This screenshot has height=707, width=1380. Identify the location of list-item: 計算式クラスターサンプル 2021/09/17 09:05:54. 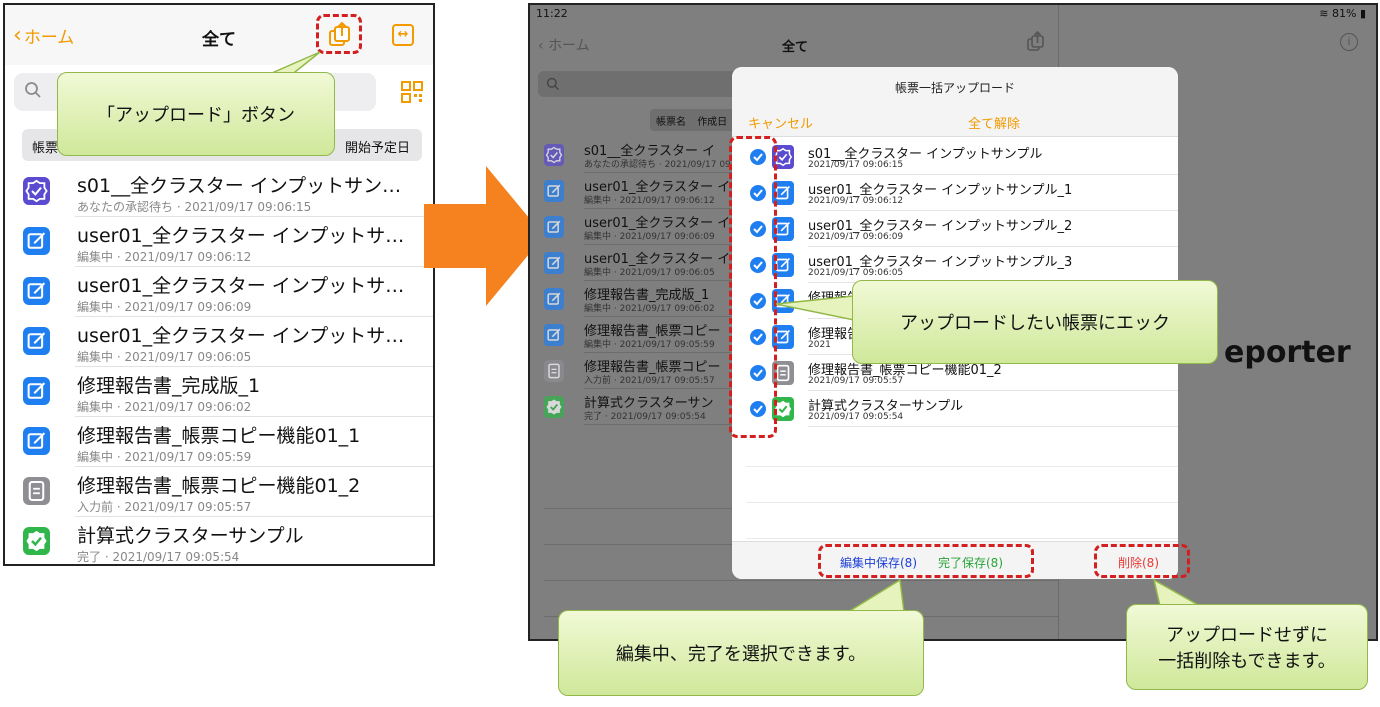
(964, 409).